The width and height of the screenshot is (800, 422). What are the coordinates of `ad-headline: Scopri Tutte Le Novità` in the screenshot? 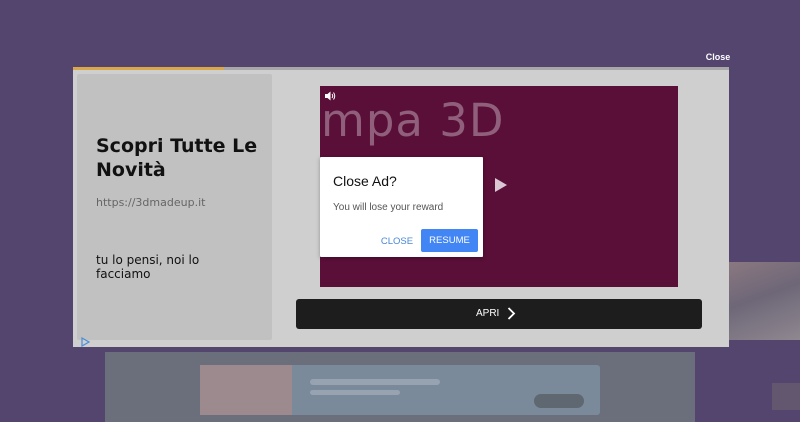 It's located at (177, 158).